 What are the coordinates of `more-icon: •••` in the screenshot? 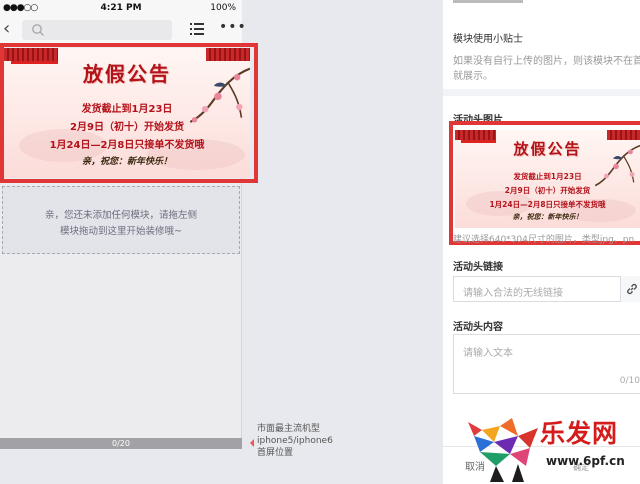 It's located at (233, 27).